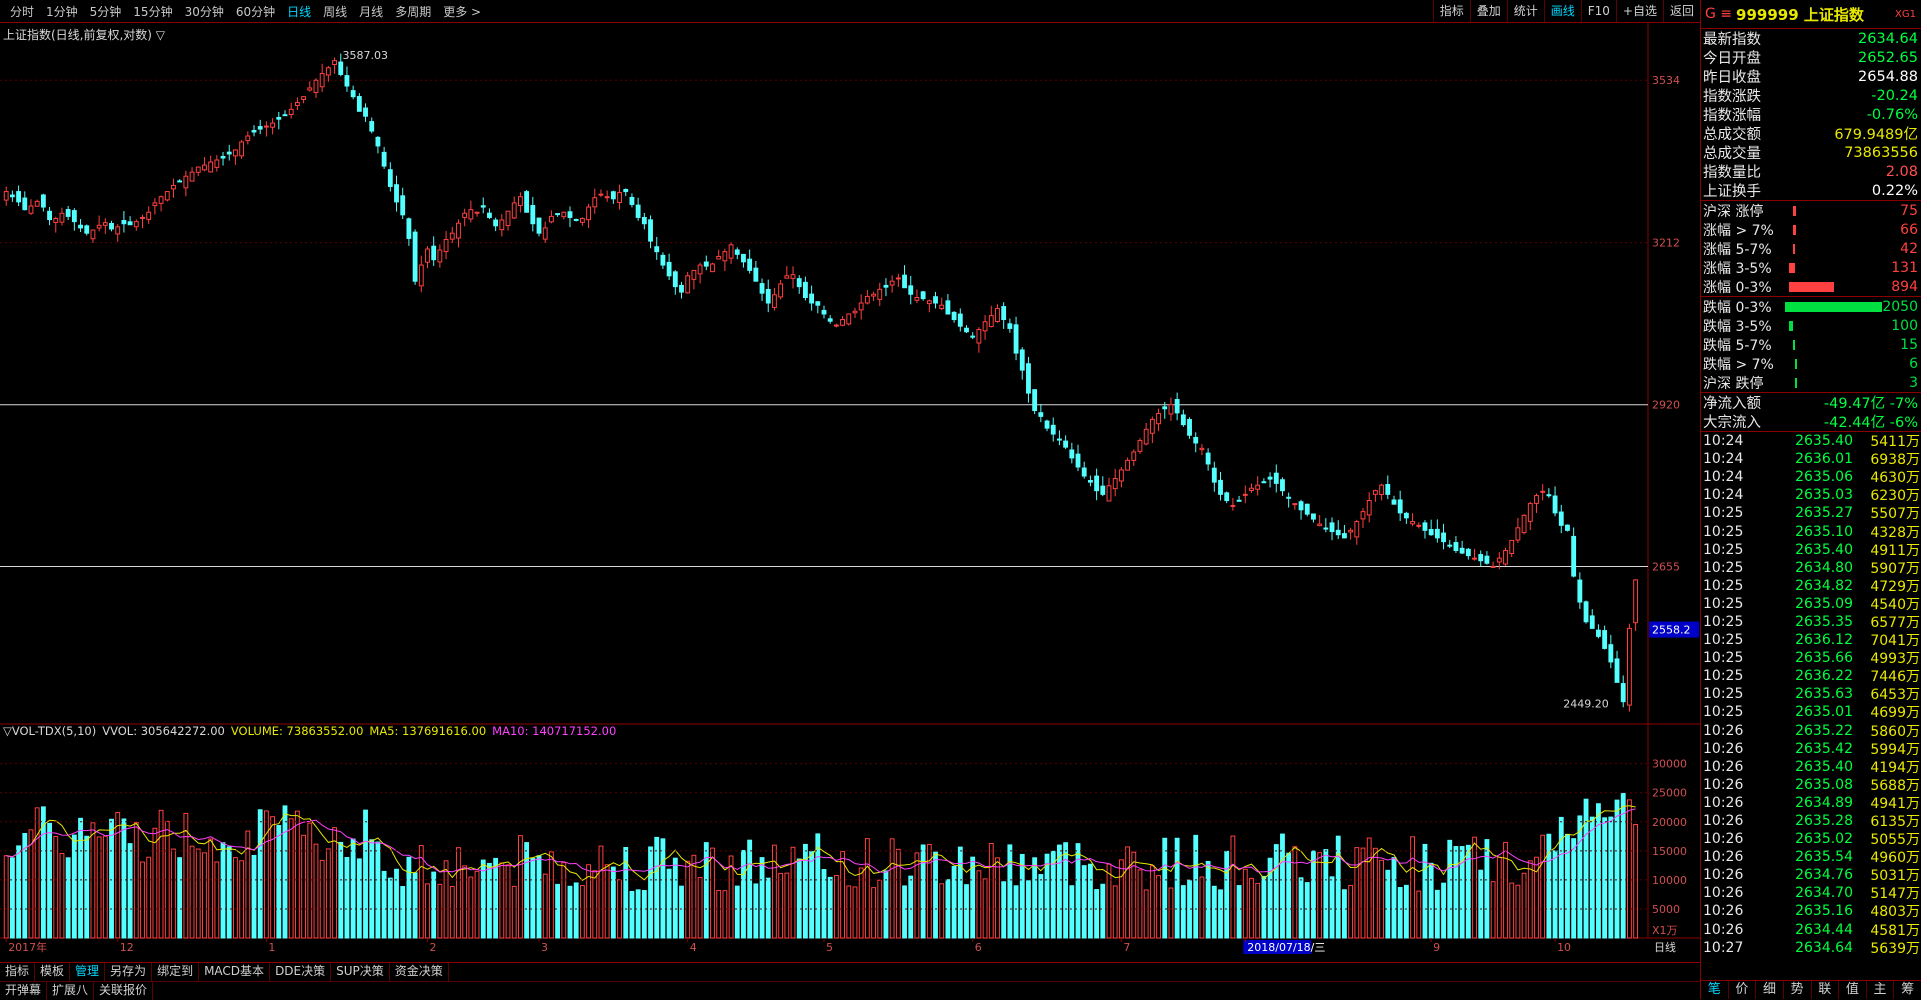 The height and width of the screenshot is (1000, 1921). Describe the element at coordinates (1895, 930) in the screenshot. I see `tick-volume: 4581万` at that location.